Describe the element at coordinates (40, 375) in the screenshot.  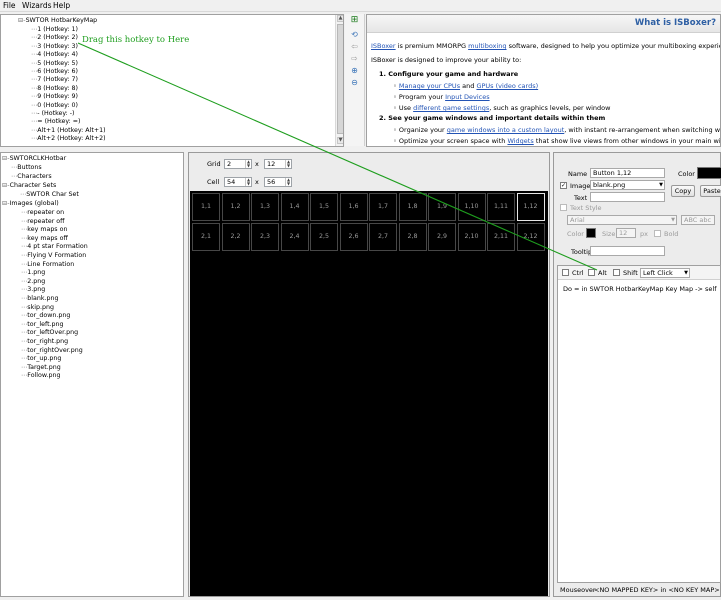
I see `tree-item-image: ⋯Follow.png` at that location.